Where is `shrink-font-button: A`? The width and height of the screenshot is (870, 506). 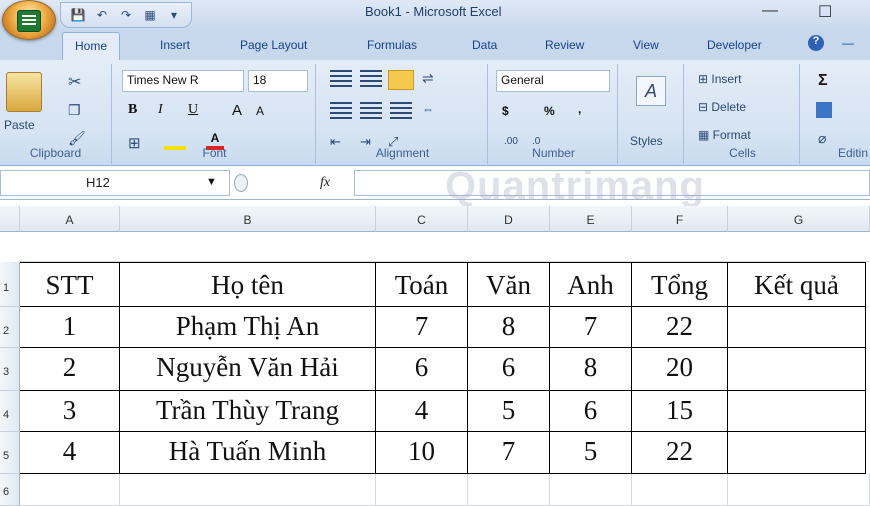 shrink-font-button: A is located at coordinates (260, 111).